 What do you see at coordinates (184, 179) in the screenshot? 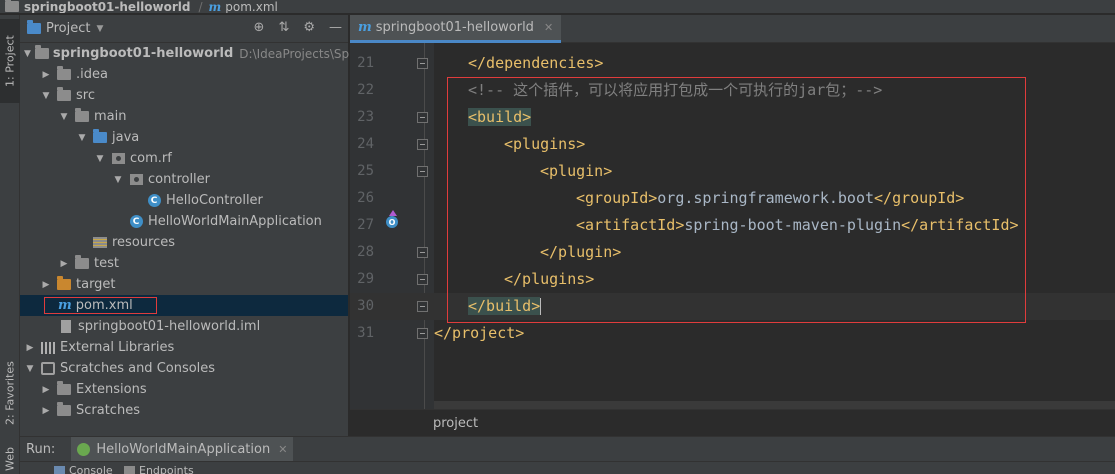
I see `tree-item-controller: ▼ controller` at bounding box center [184, 179].